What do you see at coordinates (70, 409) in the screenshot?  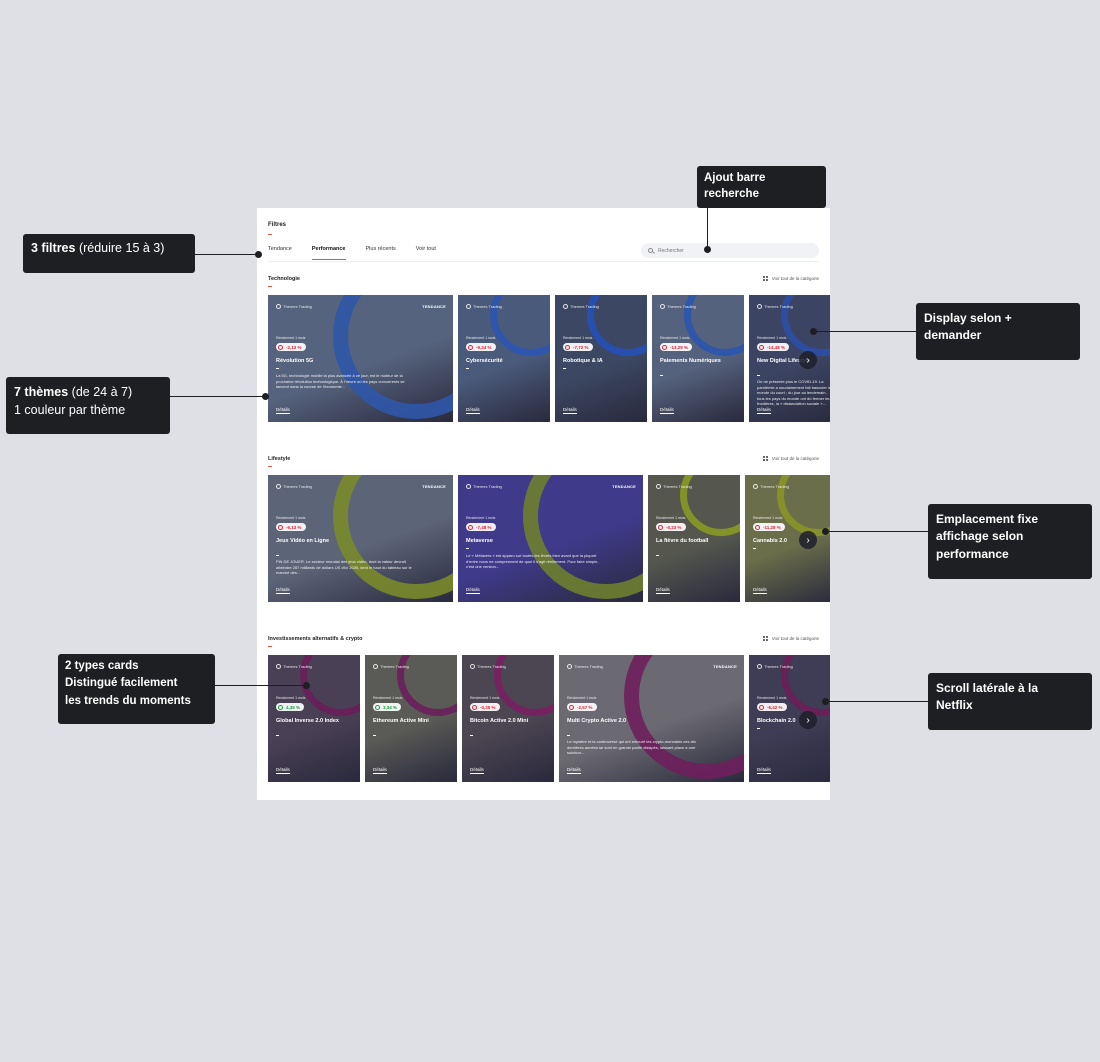 I see `annotation-text: 1 couleur par thème` at bounding box center [70, 409].